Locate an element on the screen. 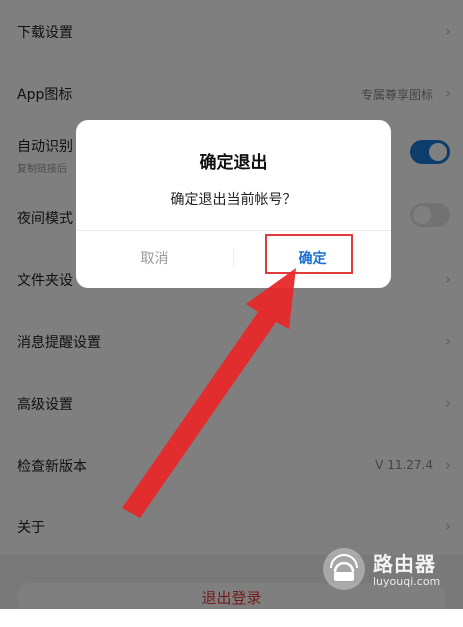 This screenshot has height=627, width=463. watermark-subtitle: luyouqi.com is located at coordinates (407, 581).